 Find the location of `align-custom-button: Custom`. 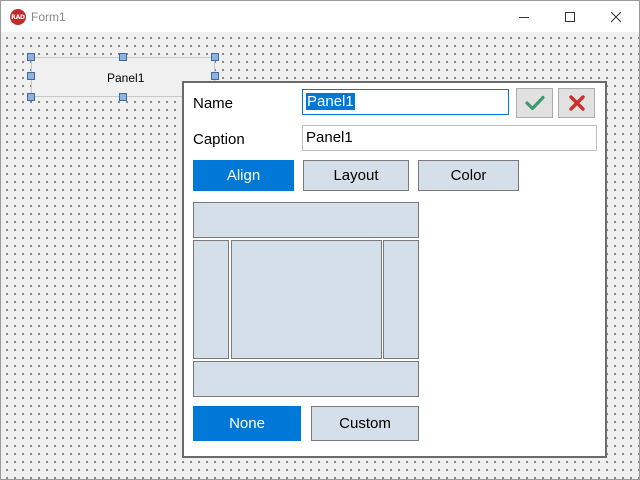

align-custom-button: Custom is located at coordinates (365, 423).